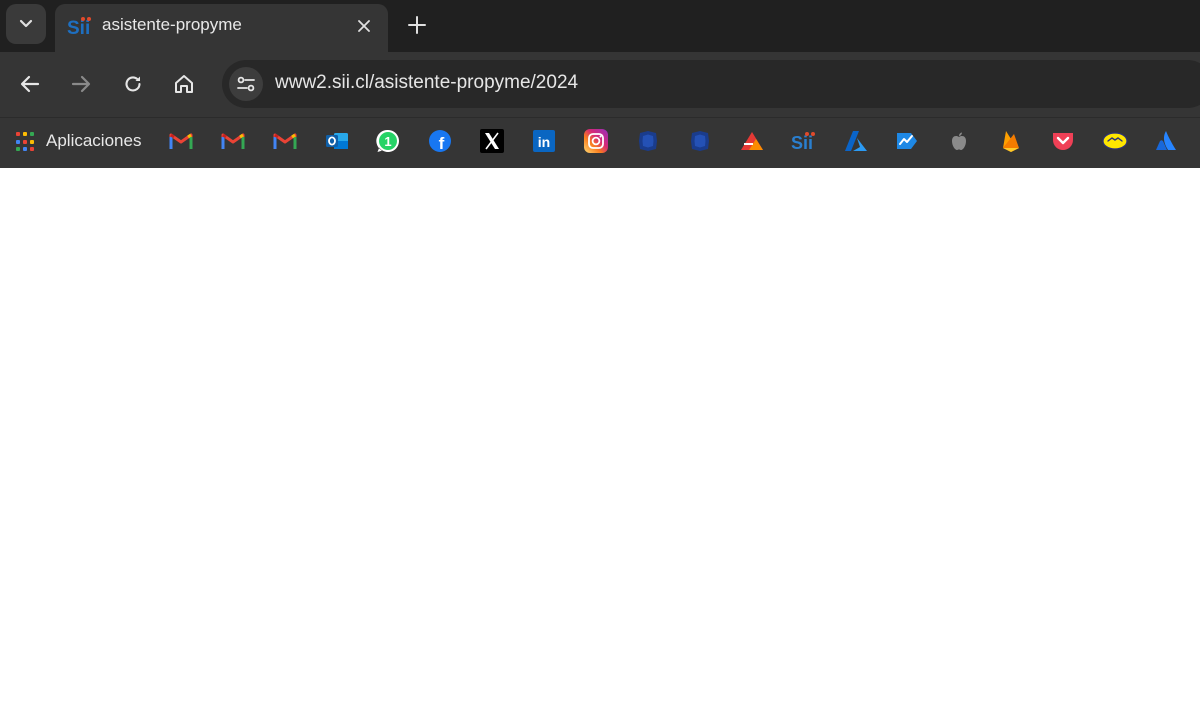  I want to click on bookmark-facebook: f, so click(440, 141).